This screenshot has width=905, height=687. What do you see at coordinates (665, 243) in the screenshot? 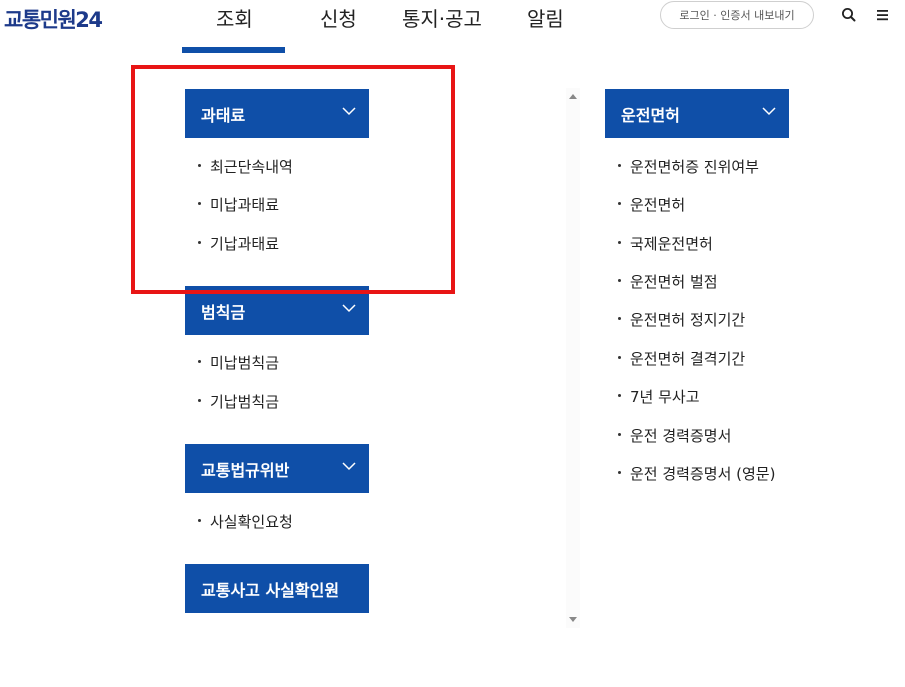
I see `license-international: 국제운전면허` at bounding box center [665, 243].